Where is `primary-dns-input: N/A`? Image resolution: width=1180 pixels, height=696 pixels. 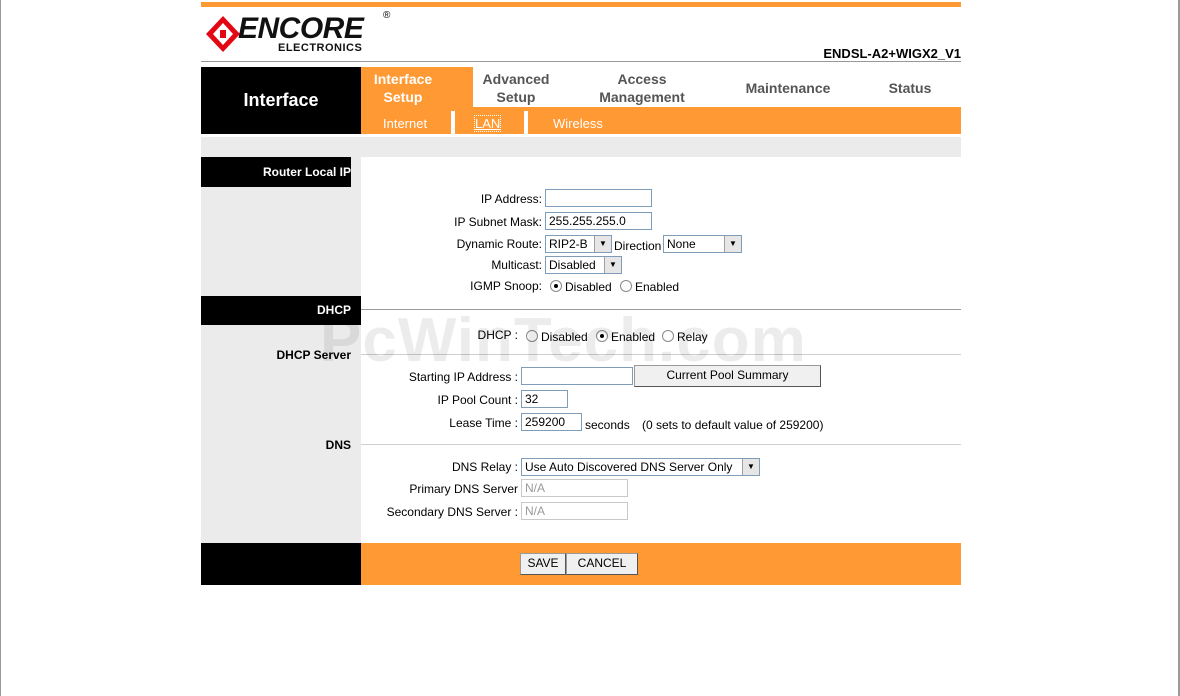
primary-dns-input: N/A is located at coordinates (574, 488).